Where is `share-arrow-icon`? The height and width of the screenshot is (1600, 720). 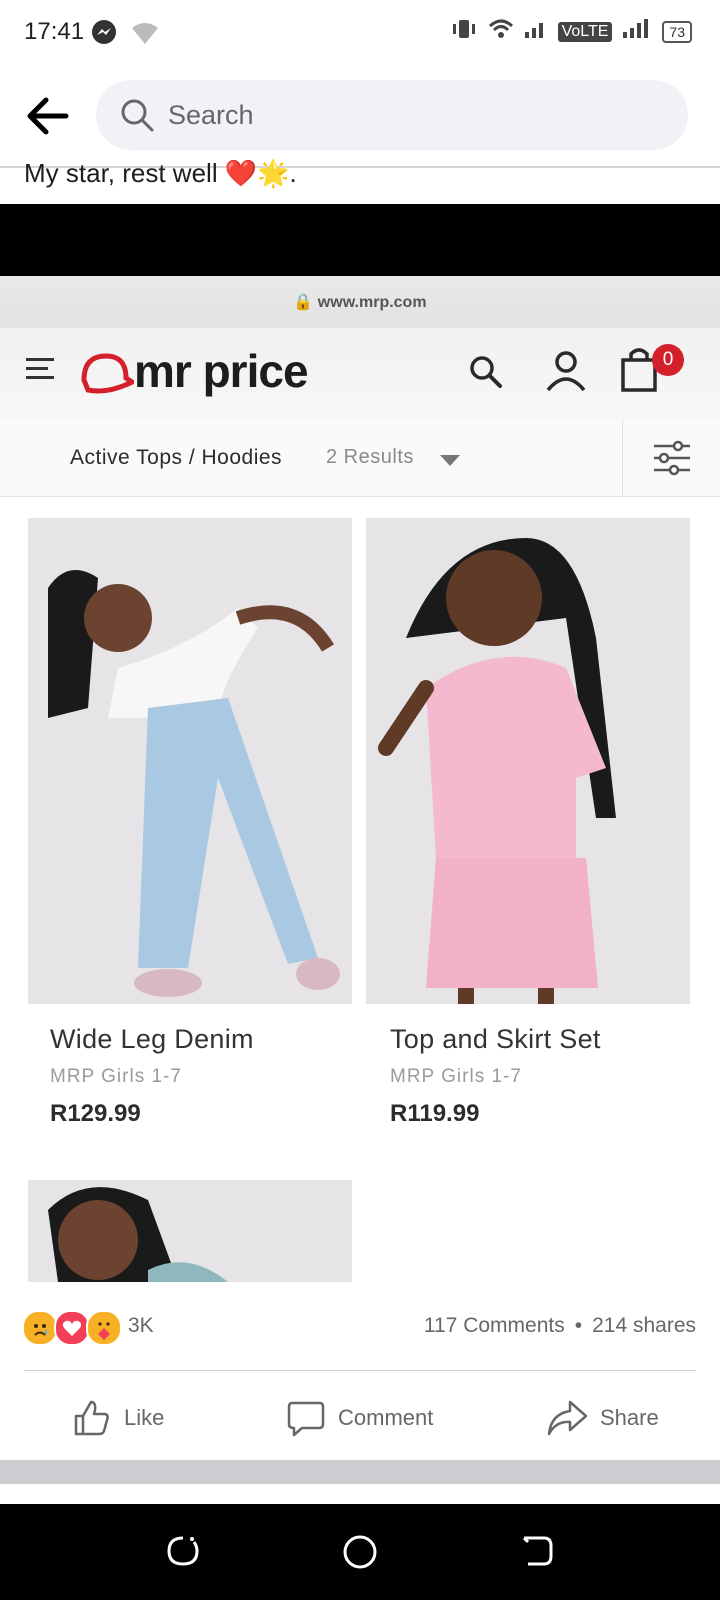
share-arrow-icon is located at coordinates (567, 1418).